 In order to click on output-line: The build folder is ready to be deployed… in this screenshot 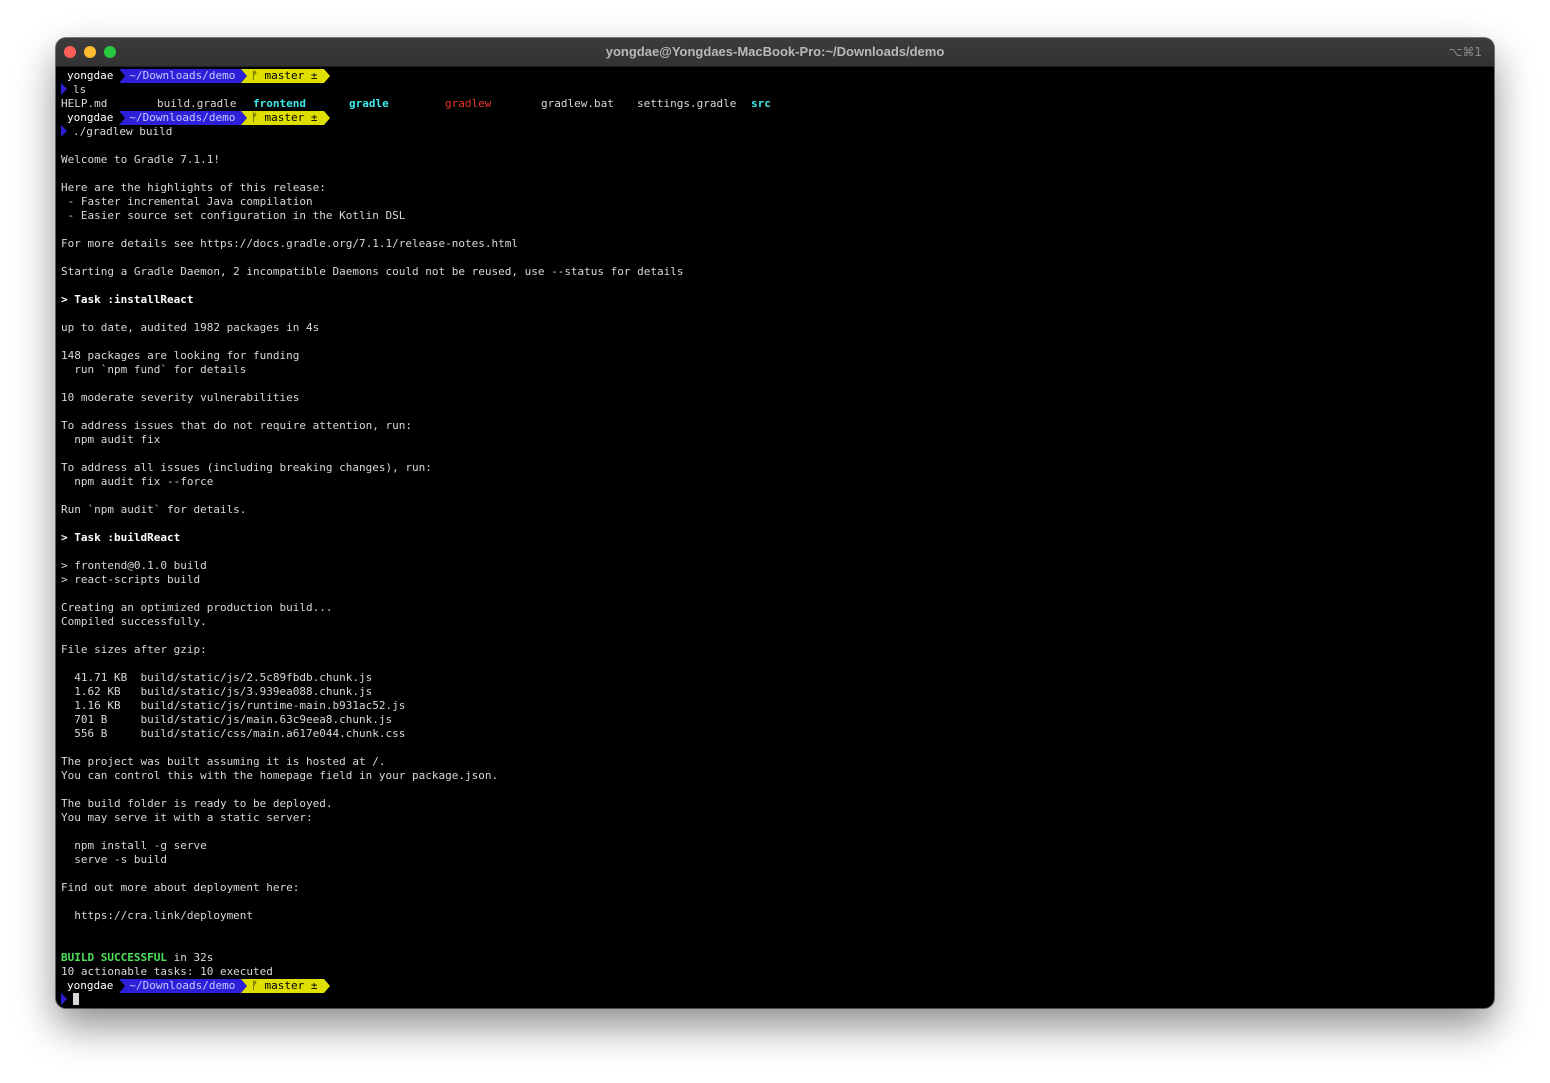, I will do `click(197, 803)`.